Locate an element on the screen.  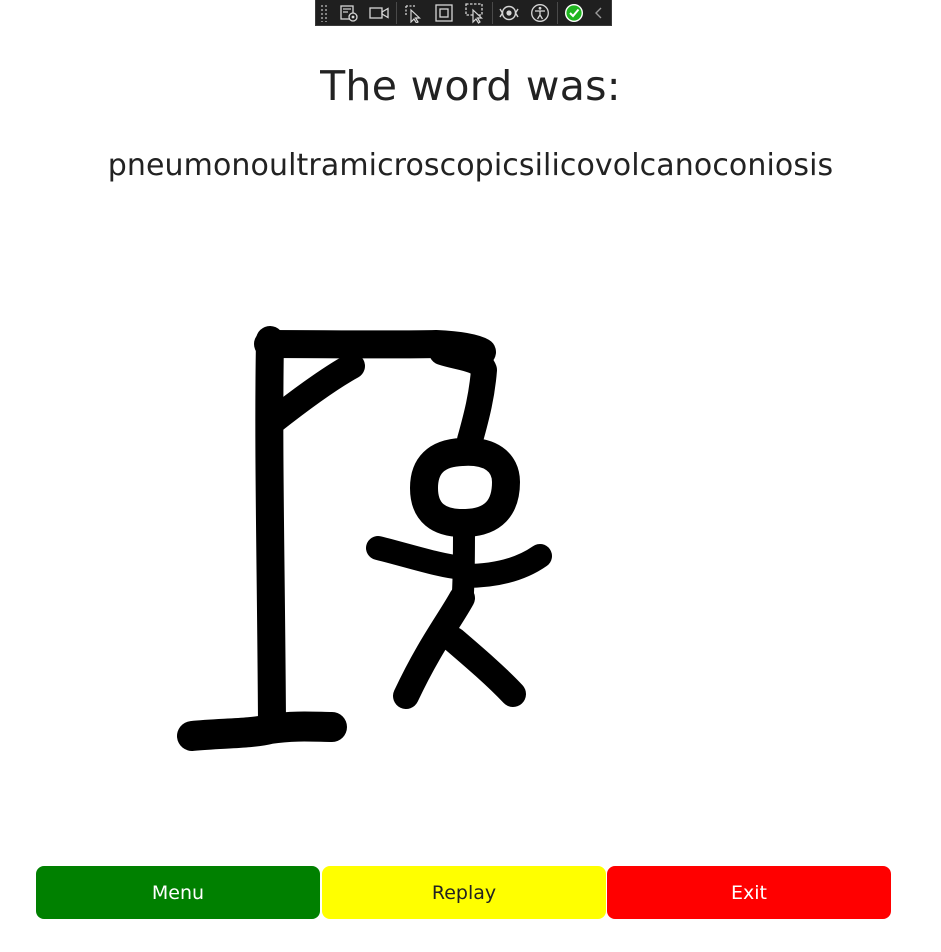
menu-button: Menu is located at coordinates (178, 892).